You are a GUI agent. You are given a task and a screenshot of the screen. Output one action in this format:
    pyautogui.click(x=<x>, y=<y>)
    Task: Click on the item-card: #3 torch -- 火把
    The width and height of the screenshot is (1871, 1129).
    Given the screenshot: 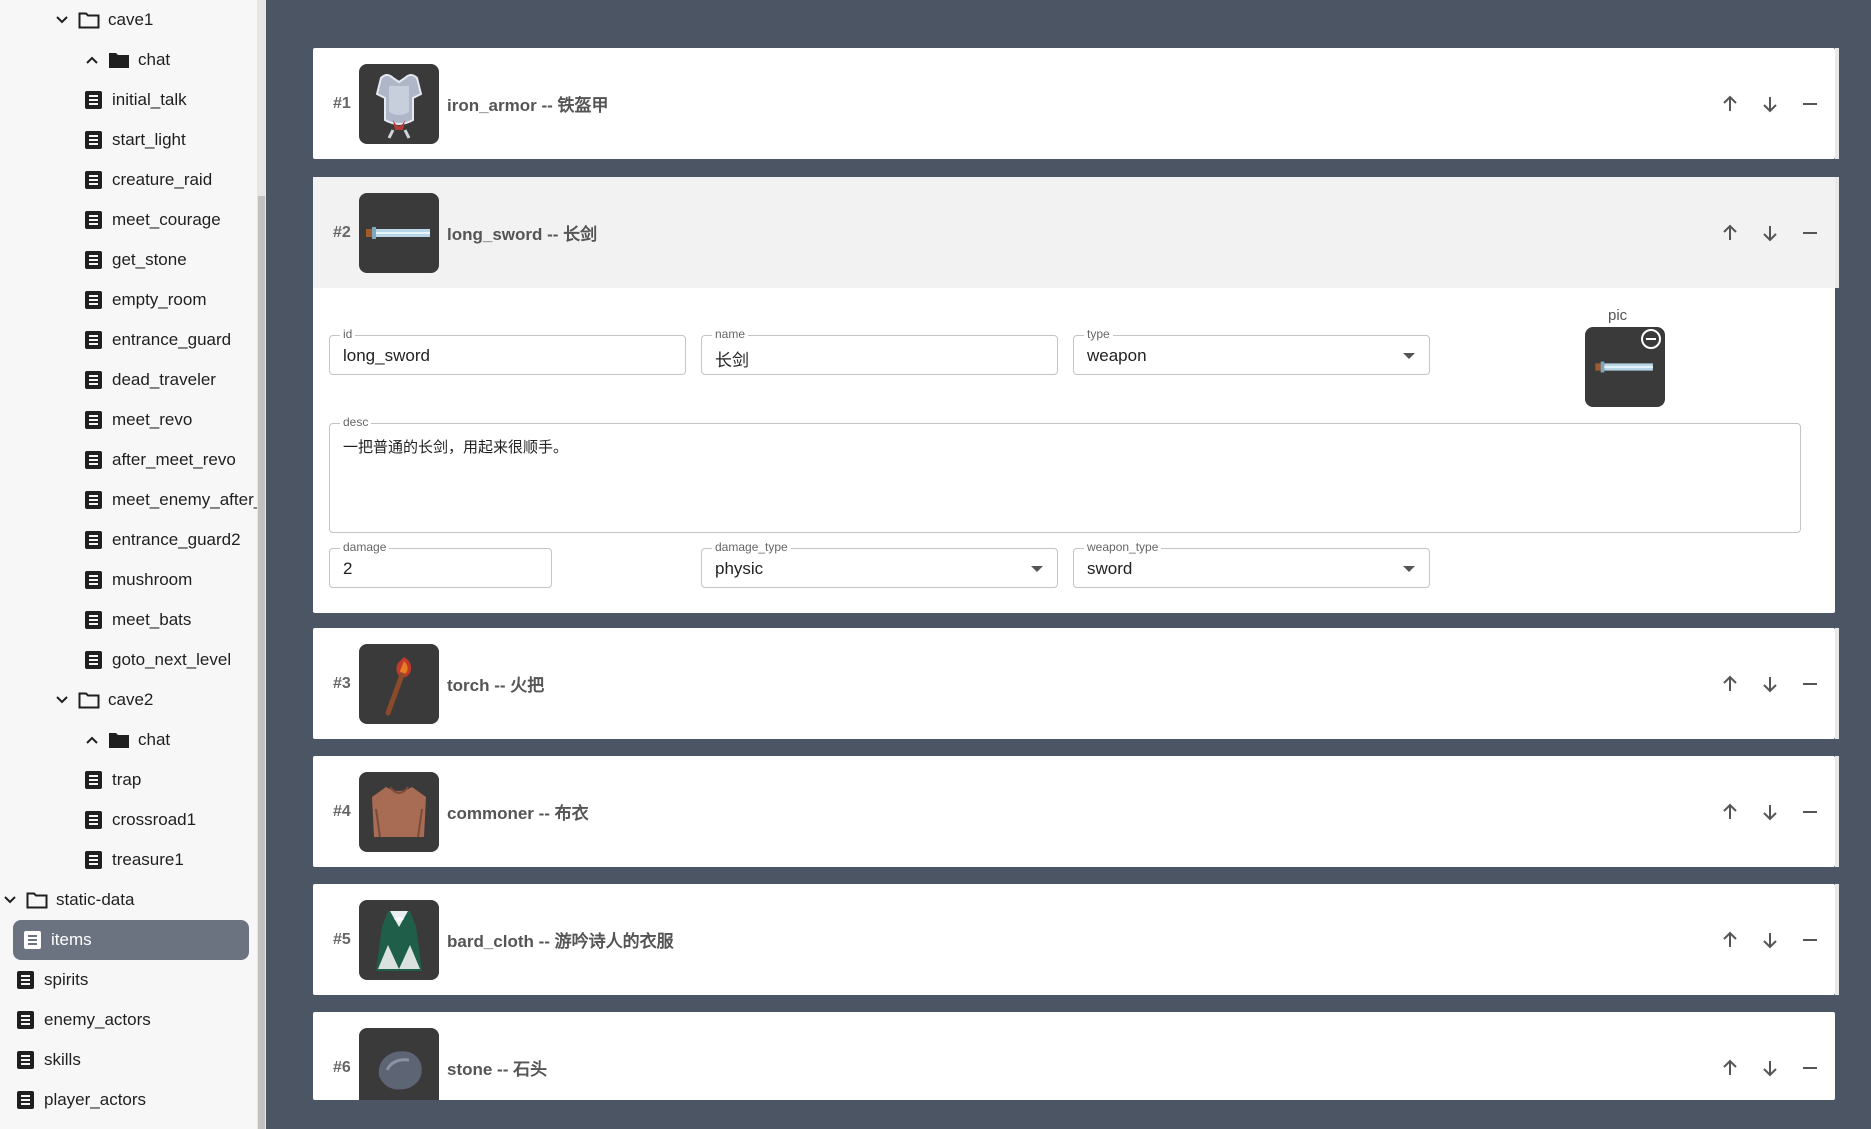 What is the action you would take?
    pyautogui.click(x=1076, y=683)
    